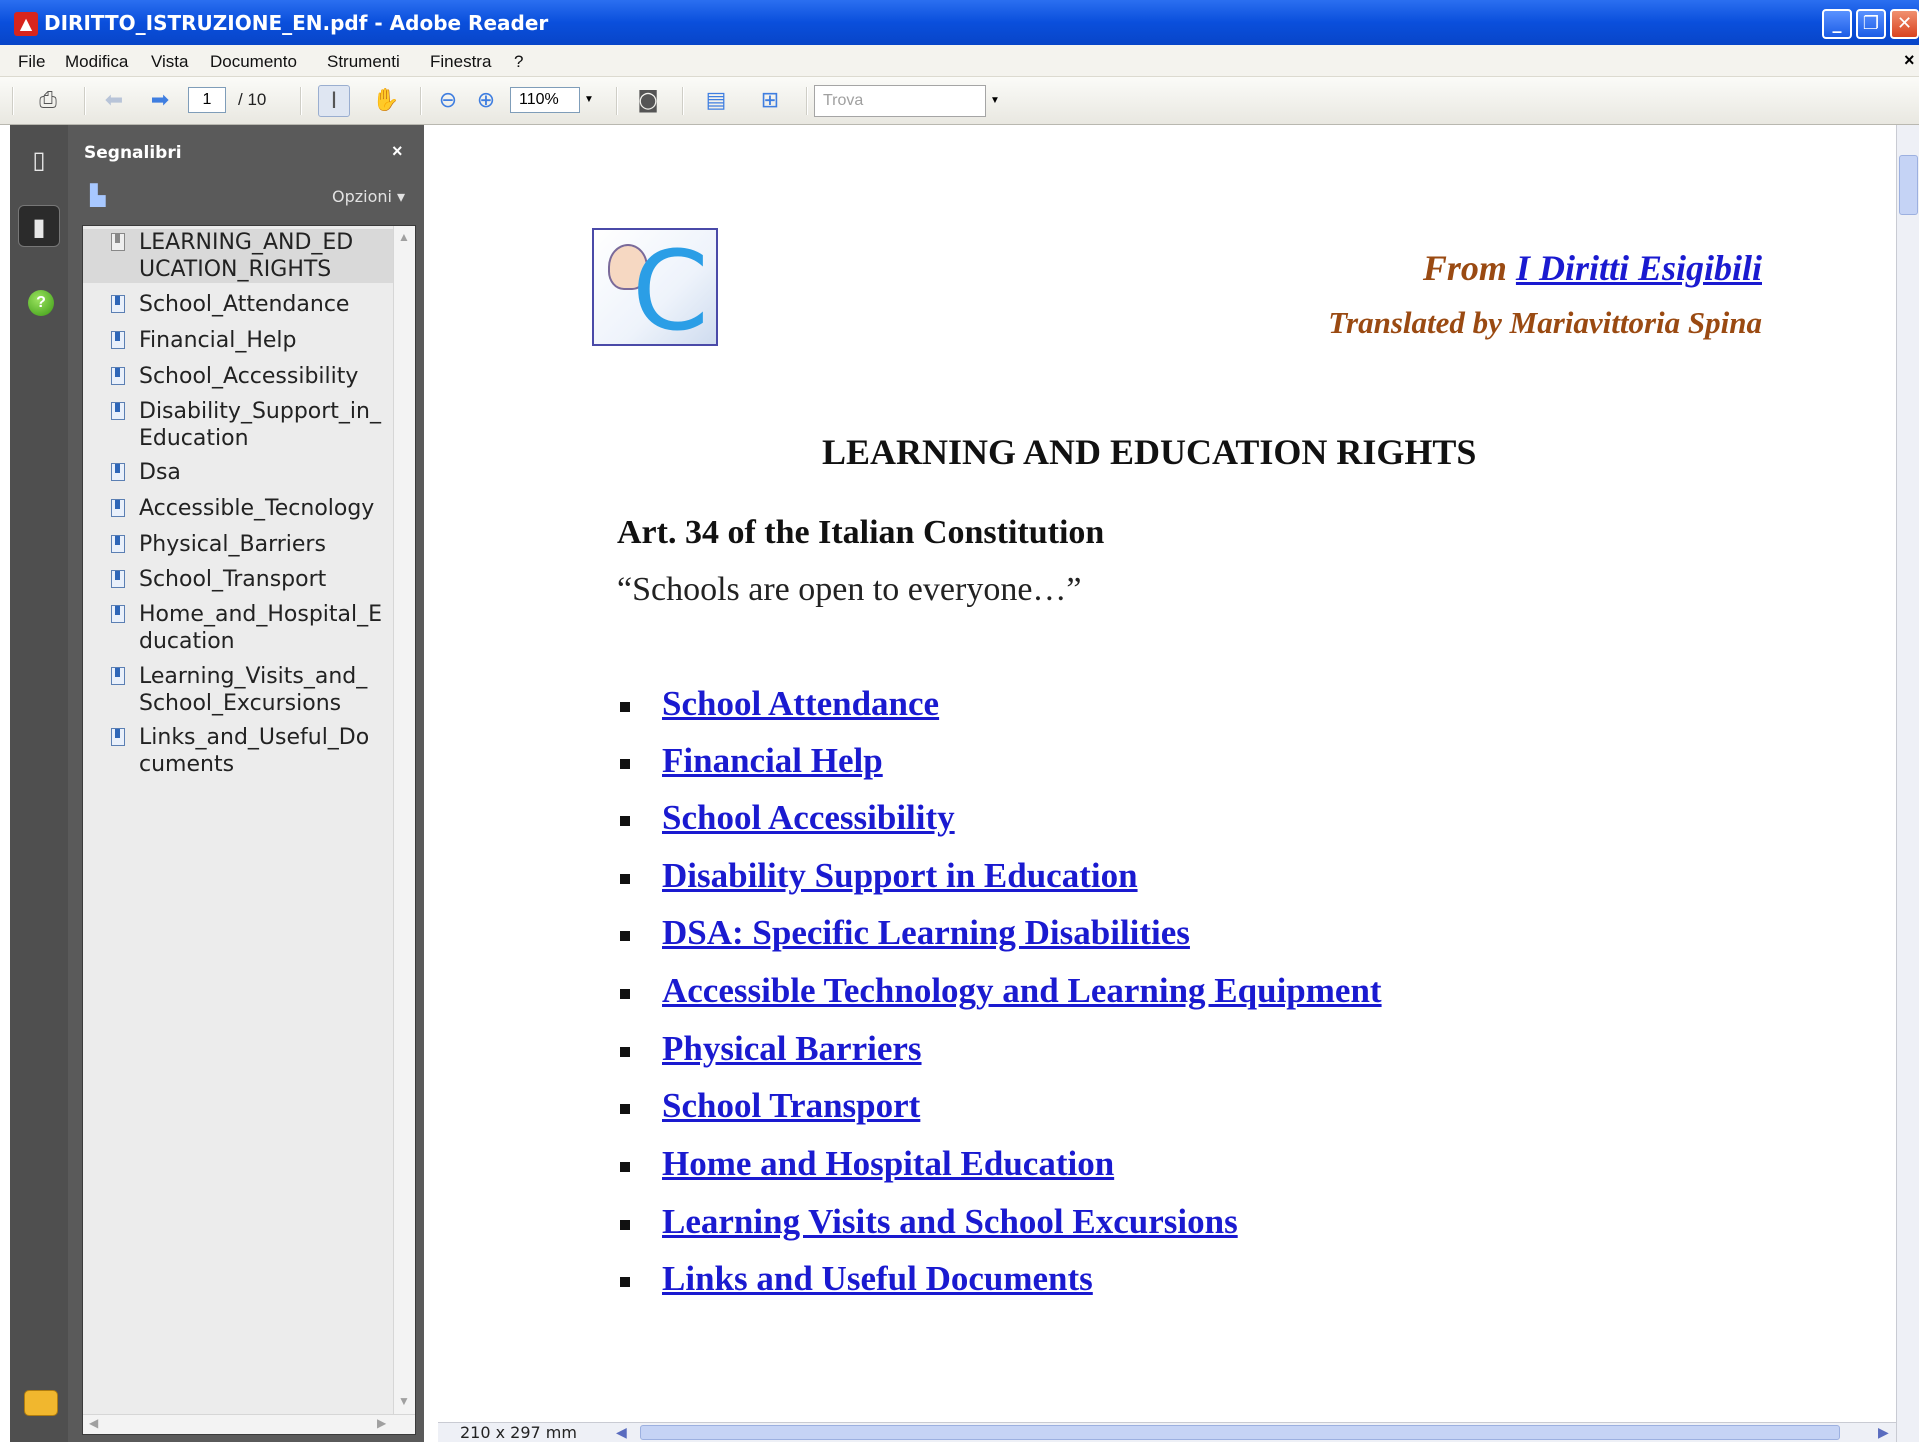 The image size is (1919, 1442). Describe the element at coordinates (1639, 268) in the screenshot. I see `source-link: I Diritti Esigibili` at that location.